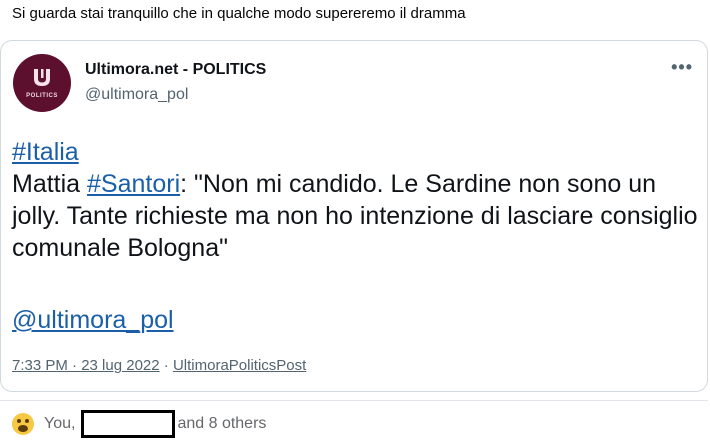 The height and width of the screenshot is (446, 710). I want to click on source-link: UltimoraPoliticsPost, so click(239, 365).